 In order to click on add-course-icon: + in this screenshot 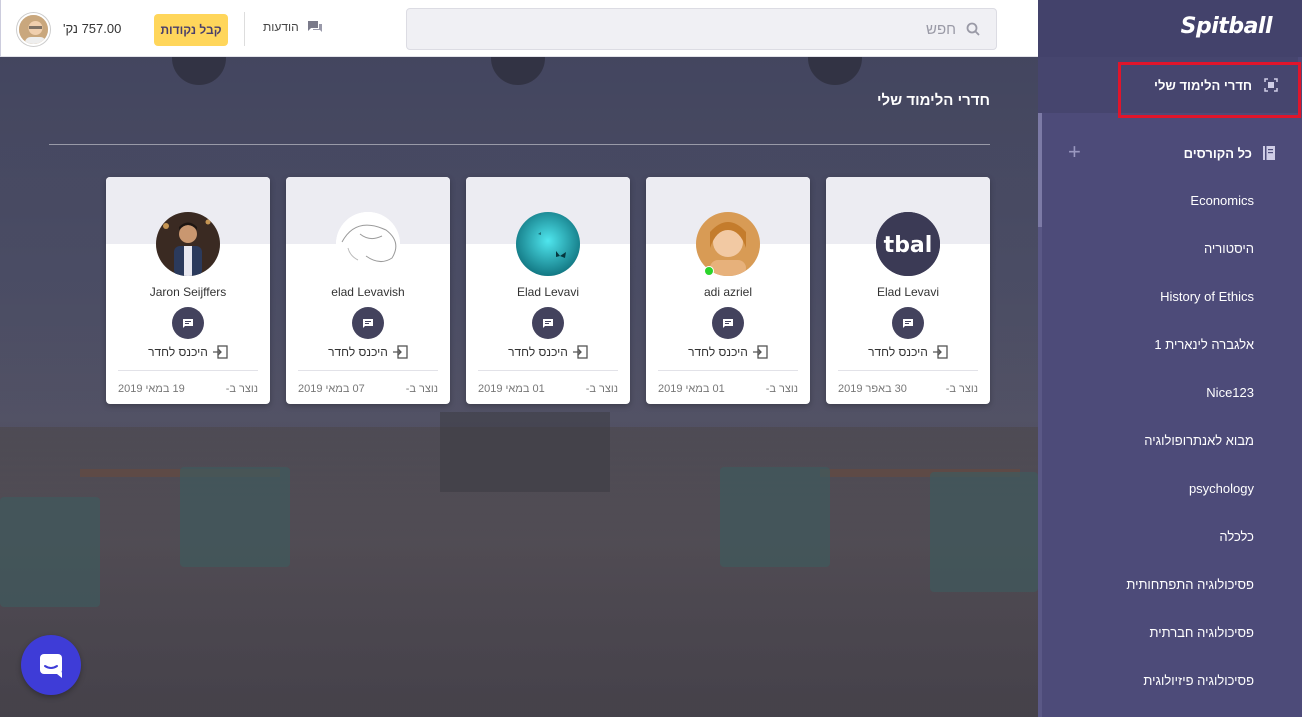, I will do `click(1074, 152)`.